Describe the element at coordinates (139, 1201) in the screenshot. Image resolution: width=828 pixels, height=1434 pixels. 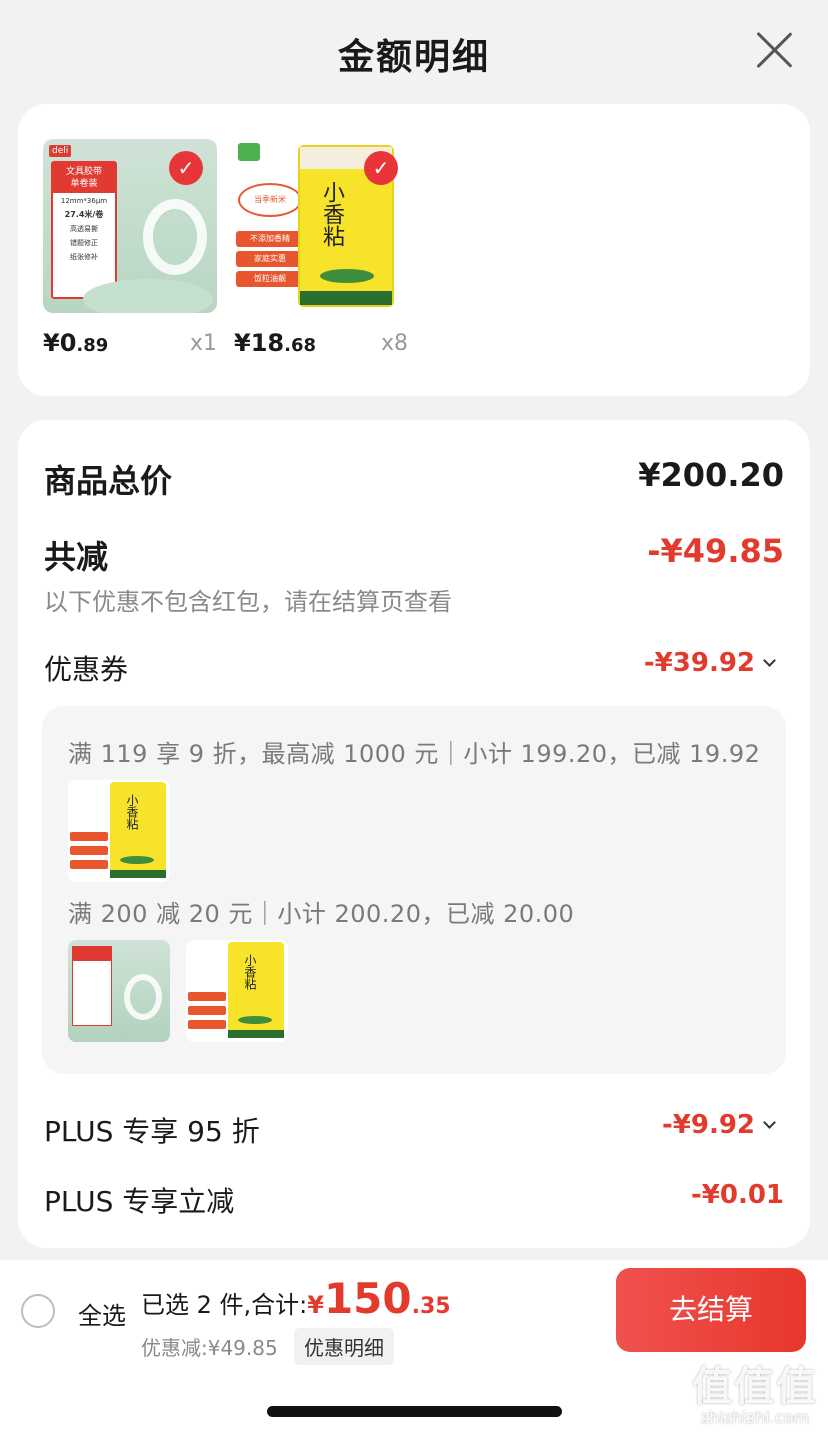
I see `plus-reduce-label: PLUS 专享立减` at that location.